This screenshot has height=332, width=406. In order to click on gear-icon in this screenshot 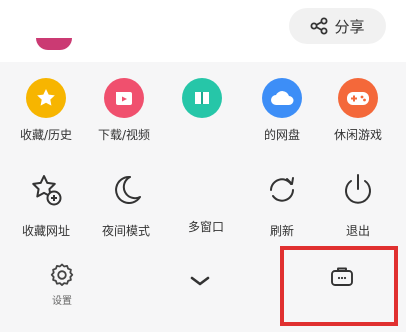, I will do `click(62, 274)`.